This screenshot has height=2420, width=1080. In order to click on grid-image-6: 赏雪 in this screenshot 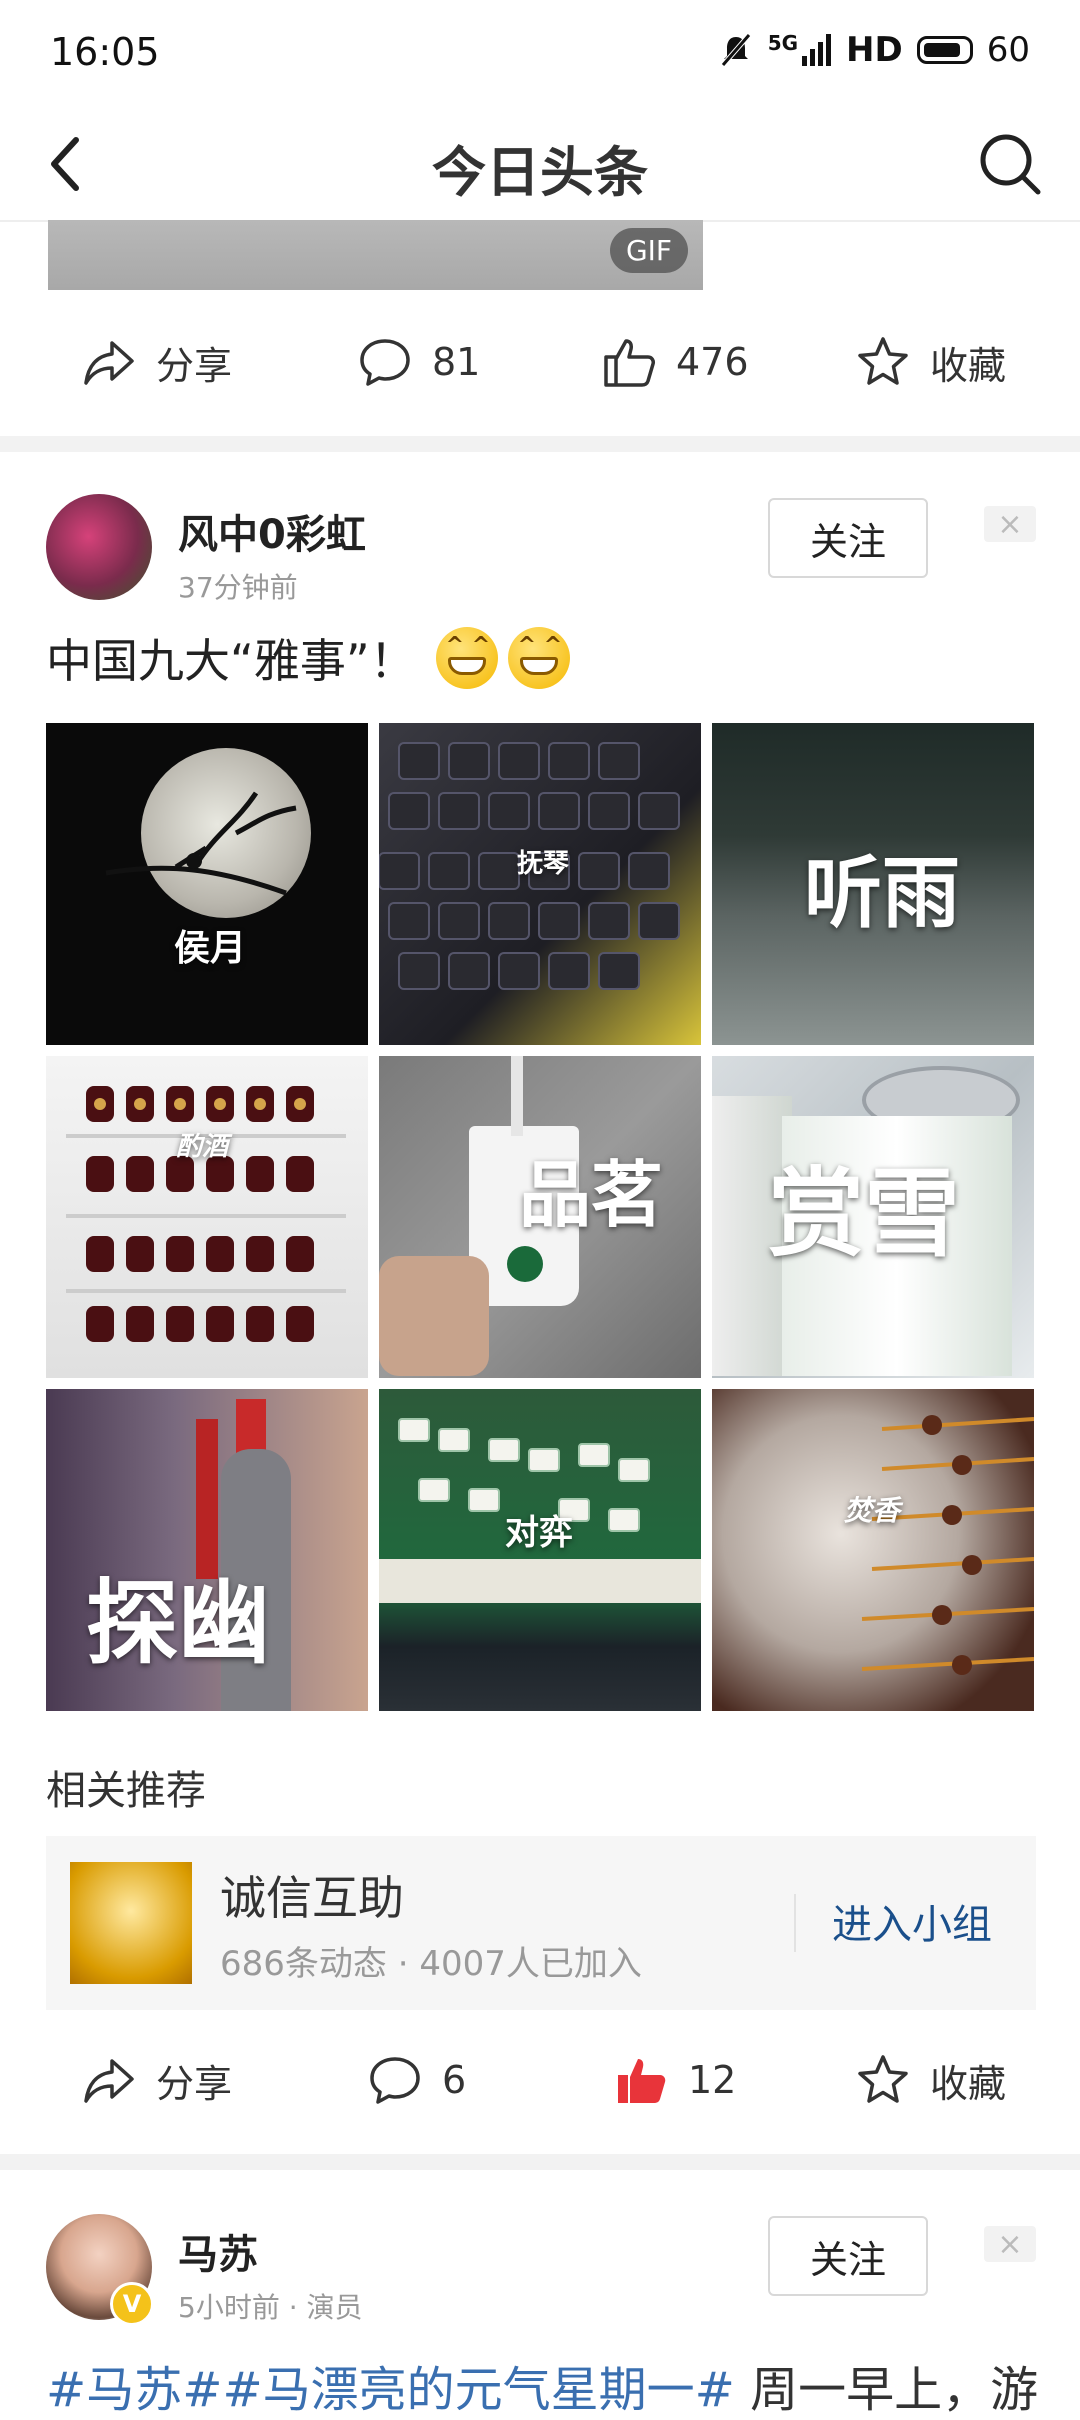, I will do `click(873, 1217)`.